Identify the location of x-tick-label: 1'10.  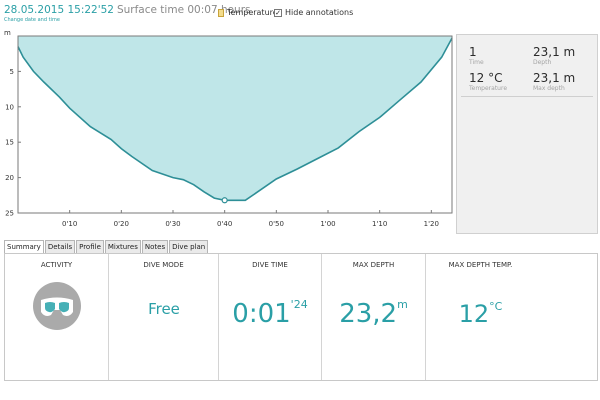
(379, 224).